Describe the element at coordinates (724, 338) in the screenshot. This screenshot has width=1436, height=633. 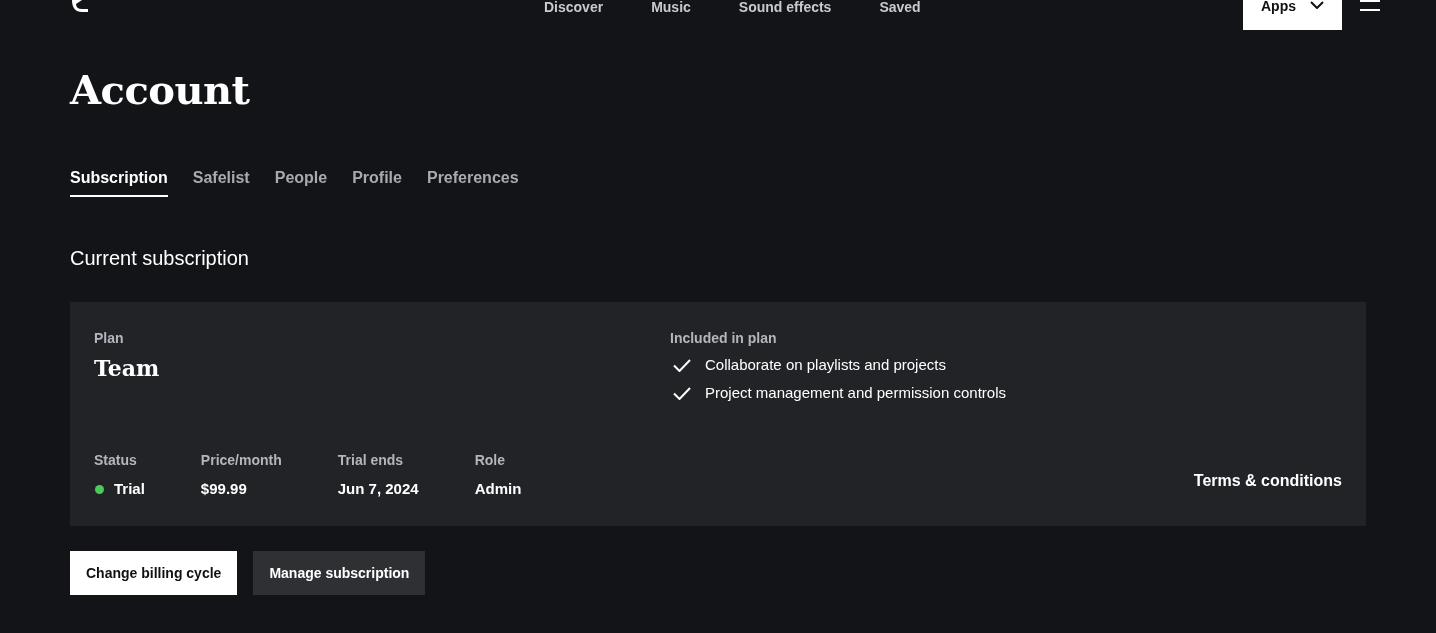
I see `included-label: Included in plan` at that location.